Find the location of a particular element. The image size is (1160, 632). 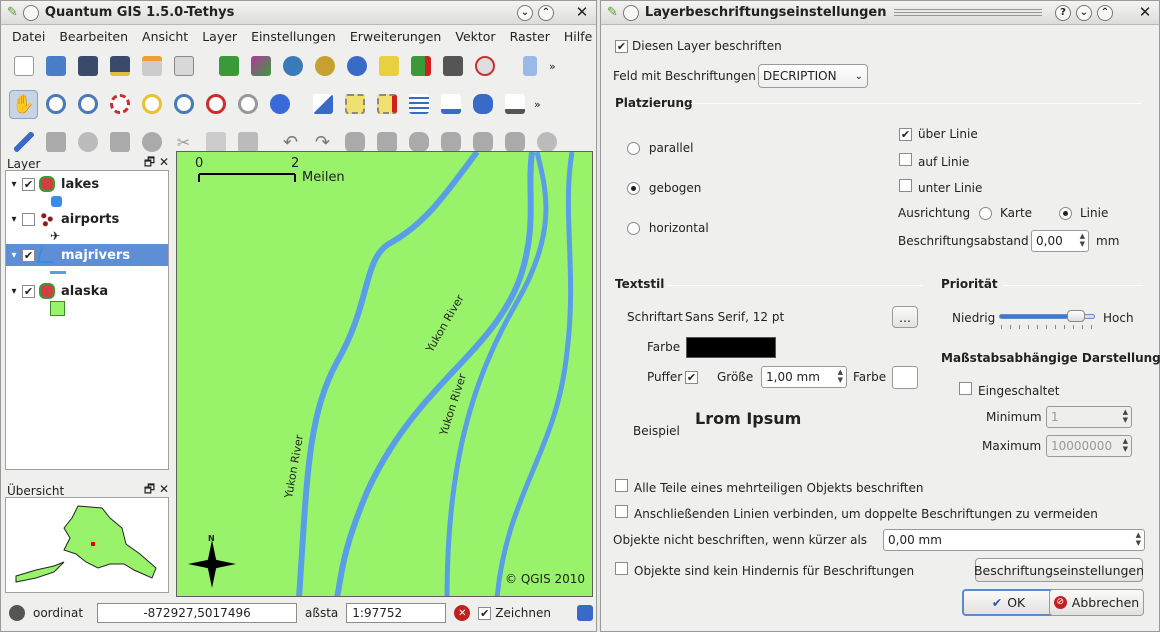

max-scale-spinbox: 10000000 ▲ ▼ is located at coordinates (1089, 446).